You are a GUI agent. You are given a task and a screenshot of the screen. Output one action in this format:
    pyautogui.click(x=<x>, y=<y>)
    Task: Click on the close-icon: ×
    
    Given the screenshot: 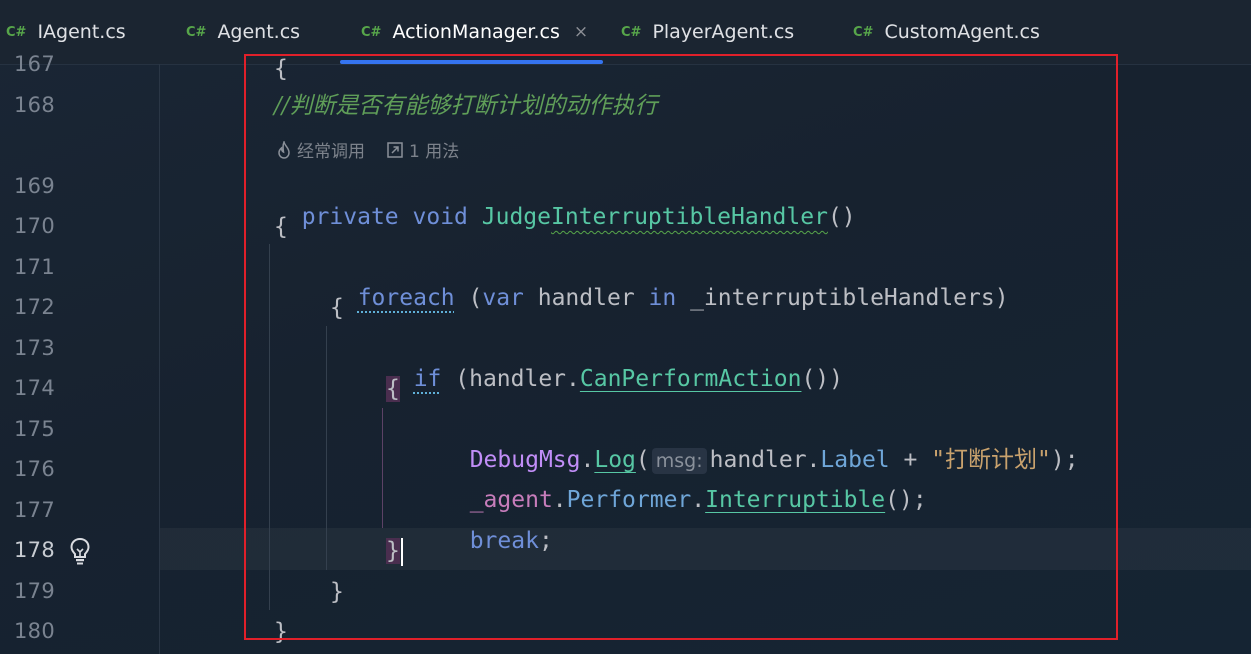 What is the action you would take?
    pyautogui.click(x=581, y=32)
    